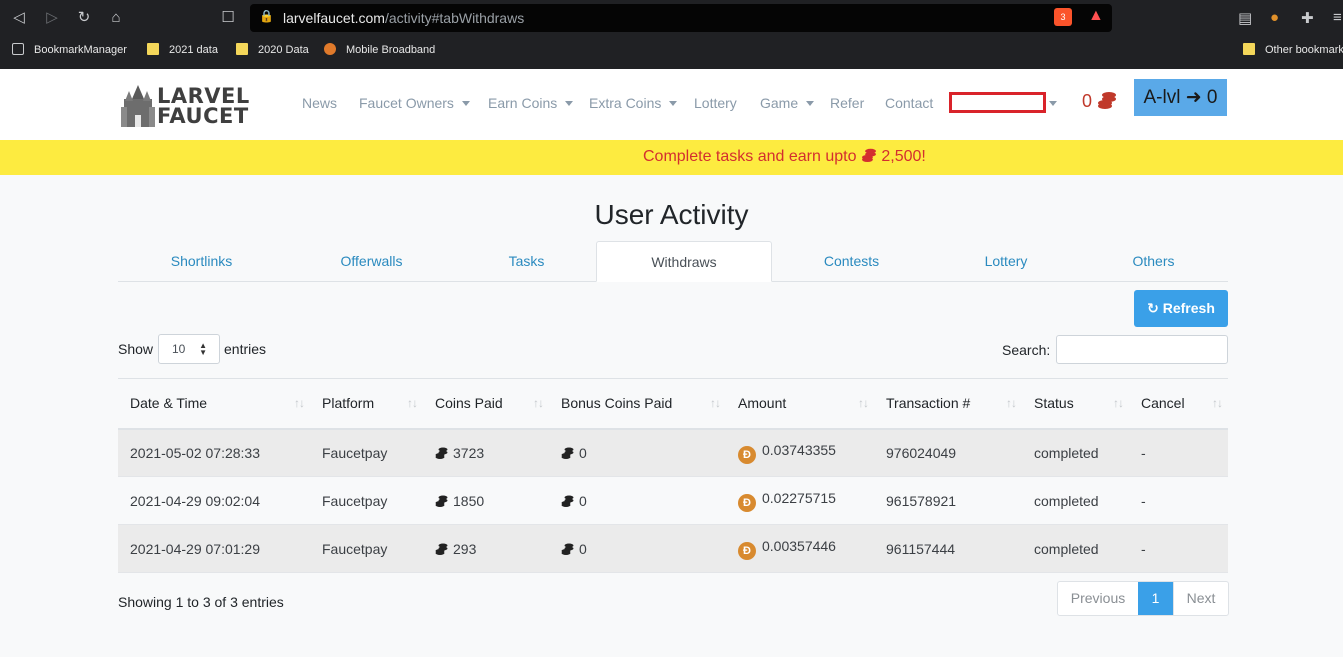  What do you see at coordinates (214, 404) in the screenshot?
I see `column-header: Date & Time ↑↓` at bounding box center [214, 404].